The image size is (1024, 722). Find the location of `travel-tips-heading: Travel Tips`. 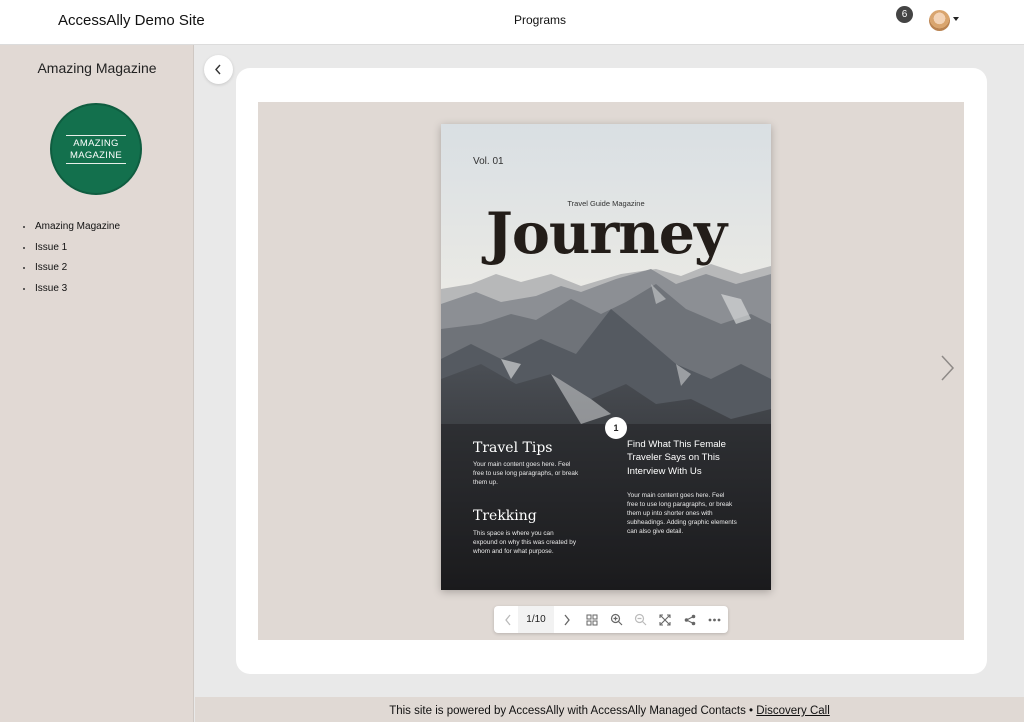

travel-tips-heading: Travel Tips is located at coordinates (513, 448).